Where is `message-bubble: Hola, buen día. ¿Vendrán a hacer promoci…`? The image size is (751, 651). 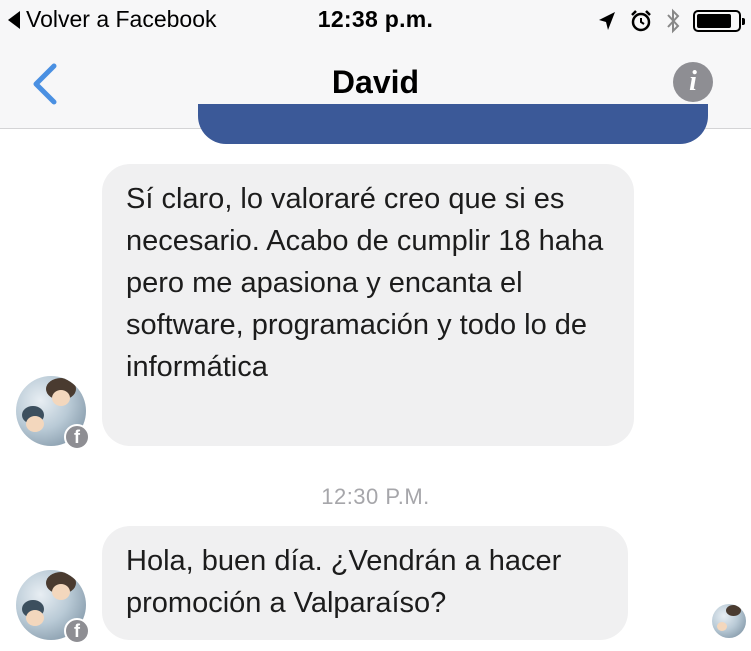
message-bubble: Hola, buen día. ¿Vendrán a hacer promoci… is located at coordinates (365, 583).